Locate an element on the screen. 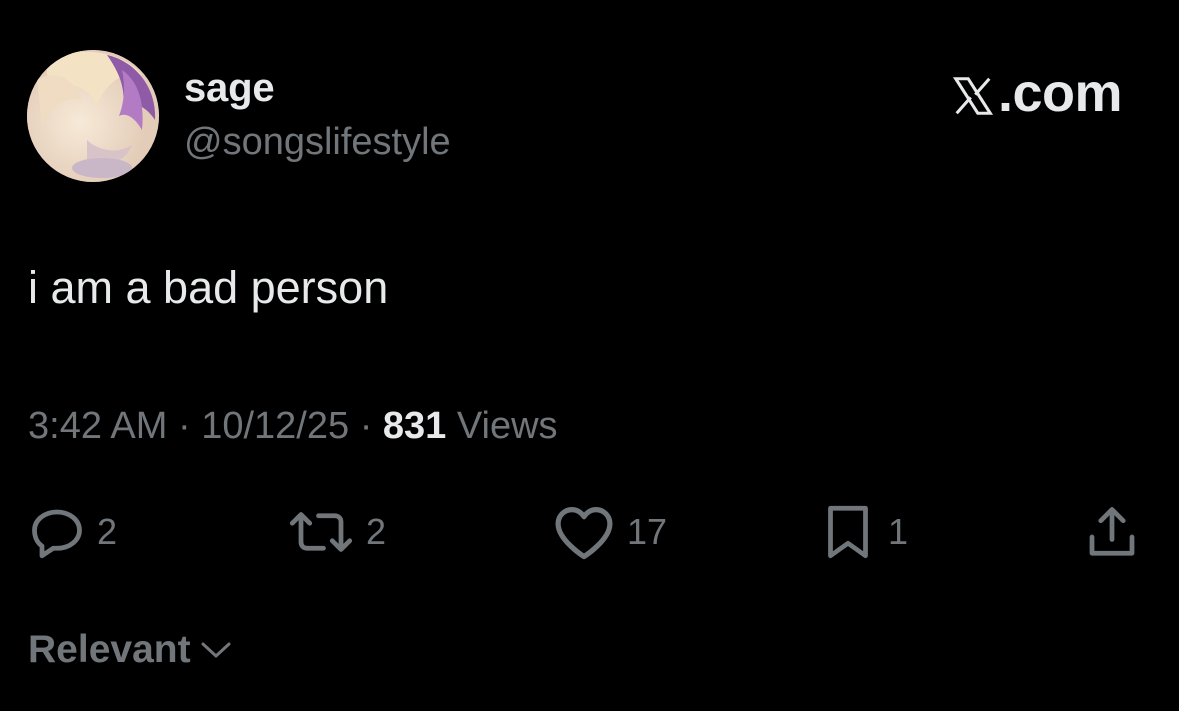 Image resolution: width=1179 pixels, height=711 pixels. views-label: Views is located at coordinates (507, 426).